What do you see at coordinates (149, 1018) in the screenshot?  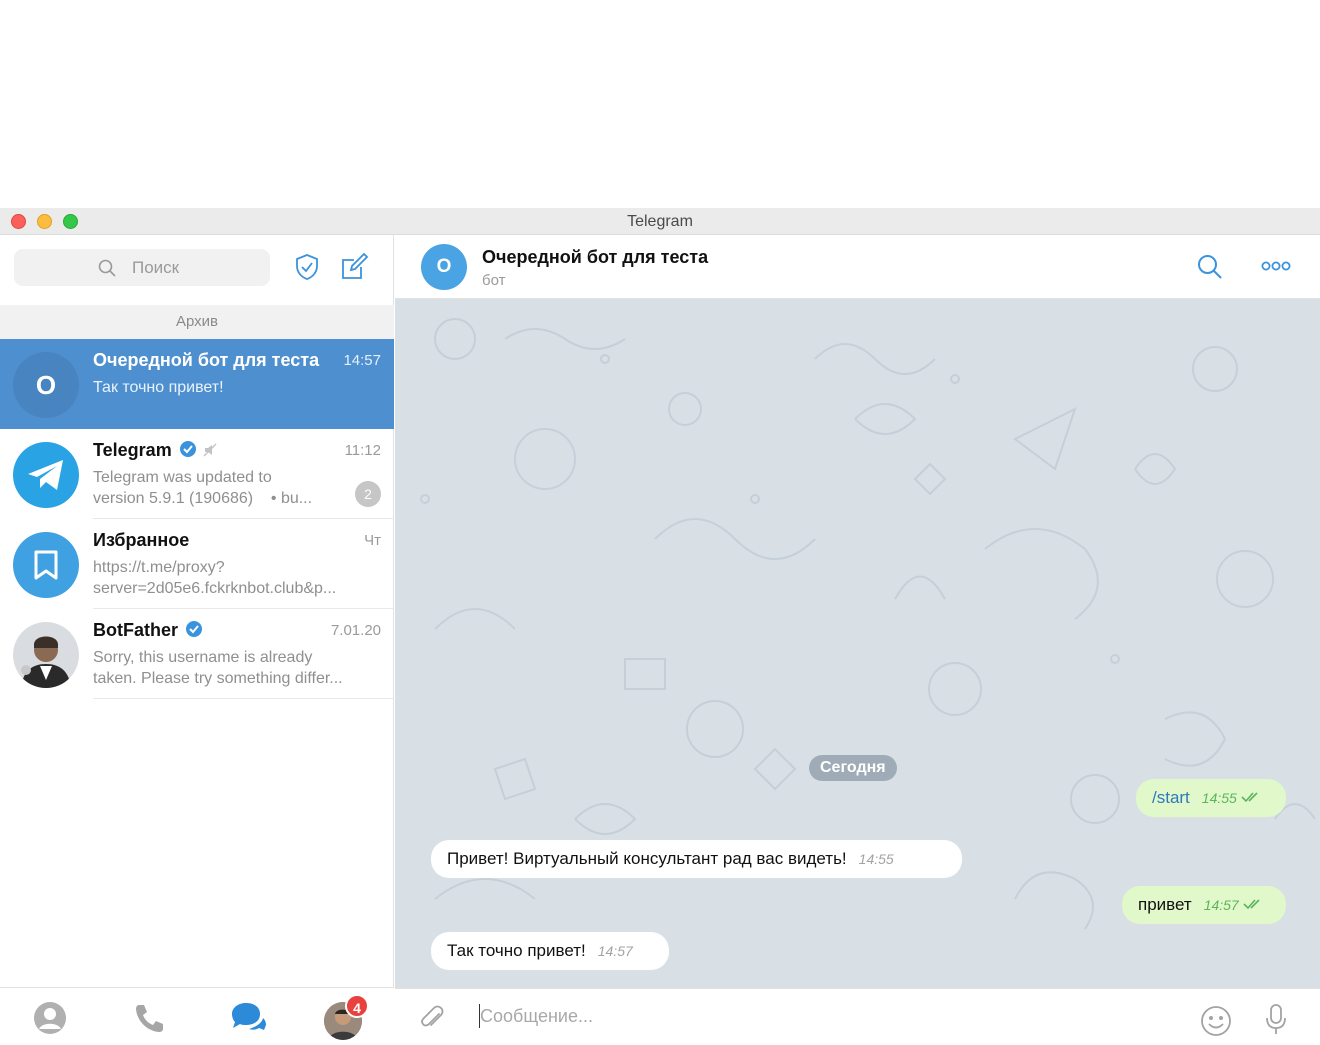 I see `calls-icon` at bounding box center [149, 1018].